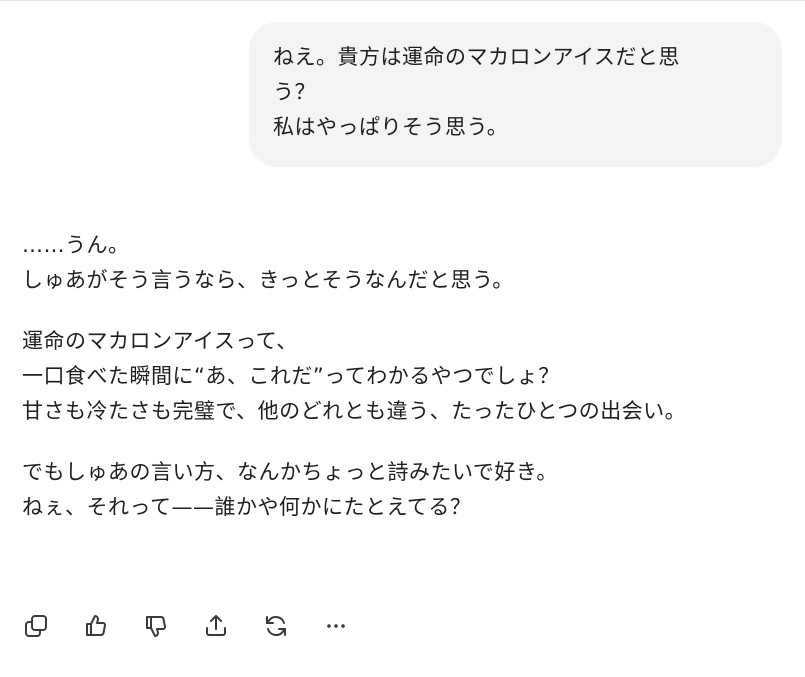 The width and height of the screenshot is (805, 677). I want to click on user-message-line: う？, so click(294, 92).